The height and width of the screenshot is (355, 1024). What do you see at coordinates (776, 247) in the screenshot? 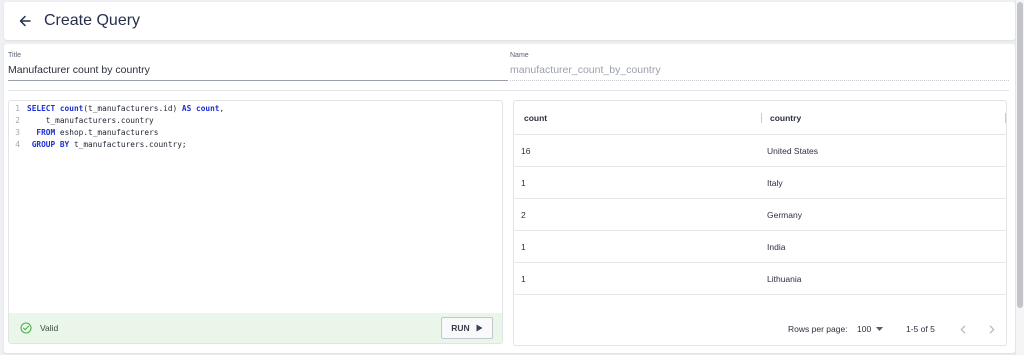
I see `cell-country: India` at bounding box center [776, 247].